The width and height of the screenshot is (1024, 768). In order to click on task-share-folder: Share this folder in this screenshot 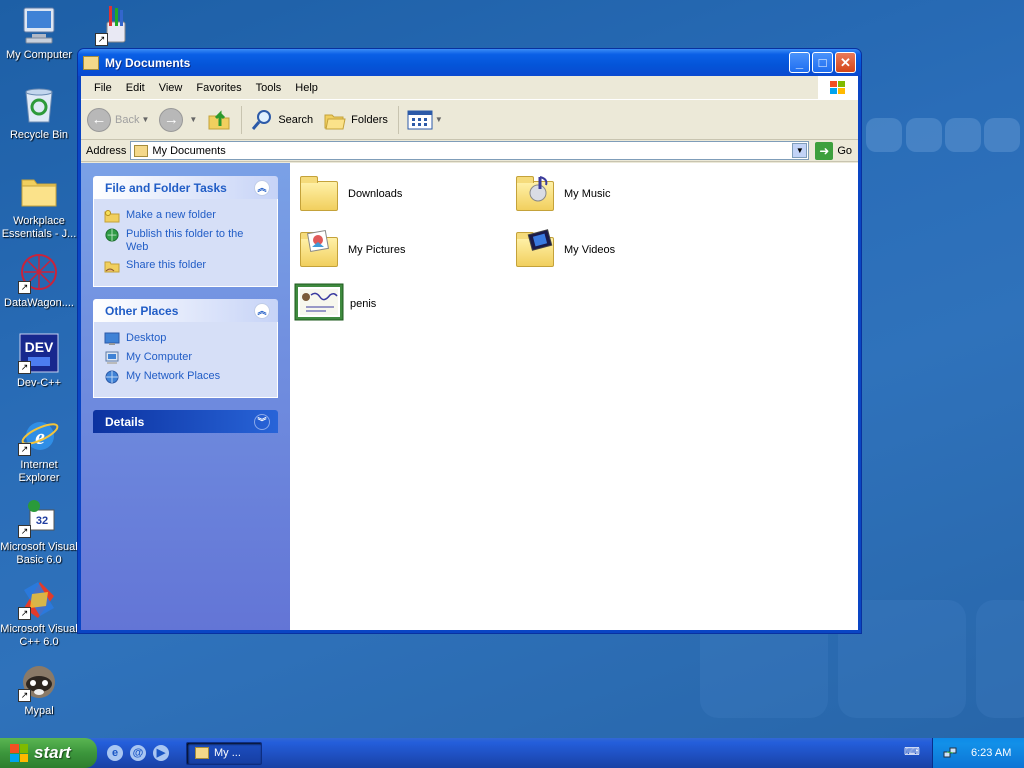, I will do `click(185, 266)`.